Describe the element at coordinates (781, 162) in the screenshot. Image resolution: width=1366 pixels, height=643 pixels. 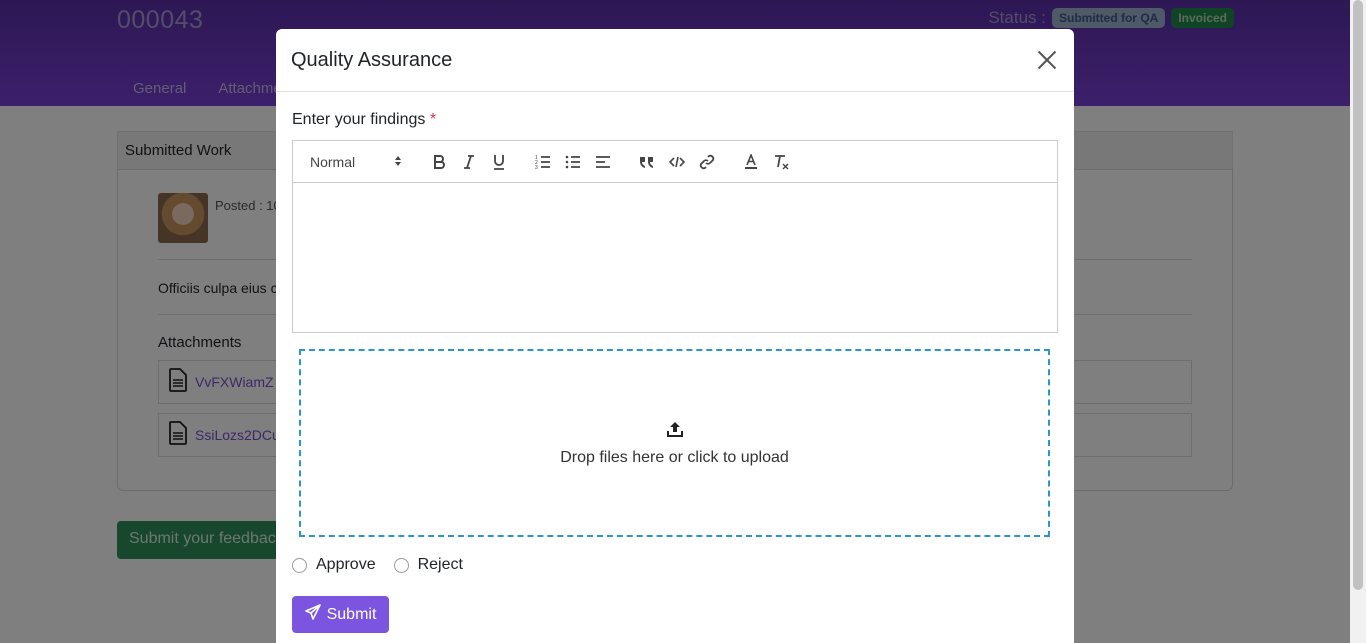
I see `clear-format-icon` at that location.